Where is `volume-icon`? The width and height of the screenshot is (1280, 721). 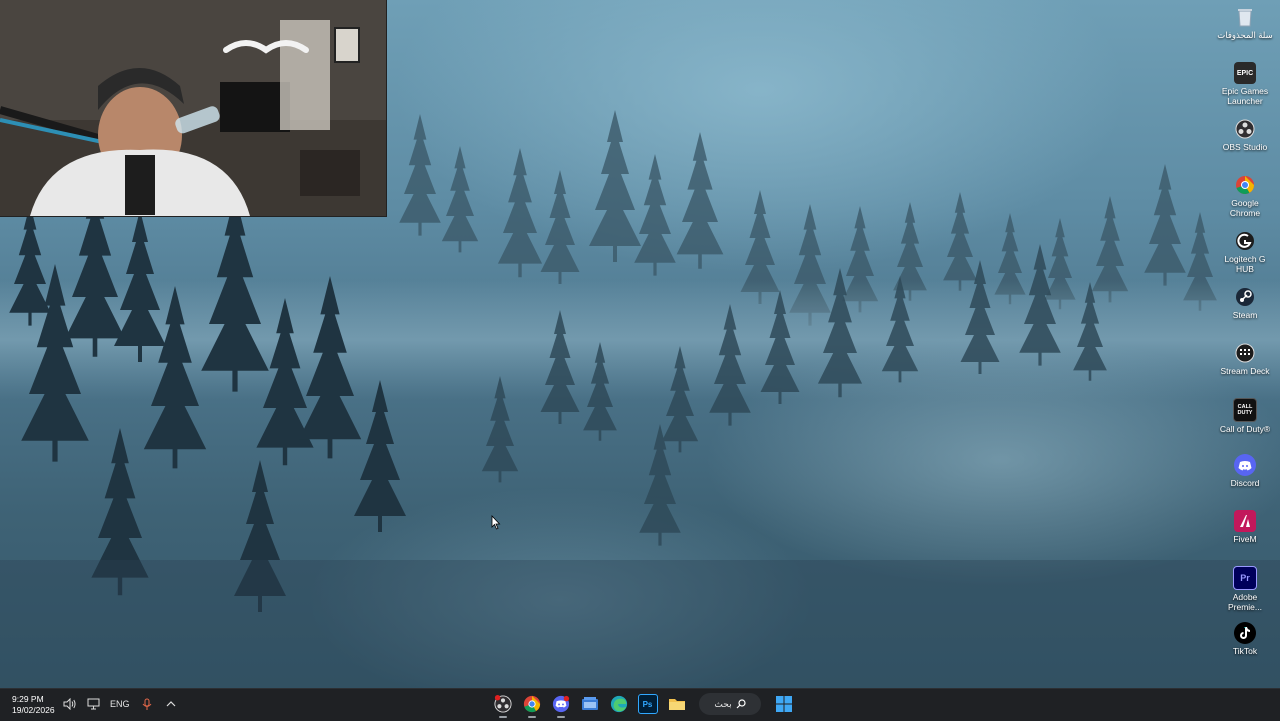 volume-icon is located at coordinates (69, 704).